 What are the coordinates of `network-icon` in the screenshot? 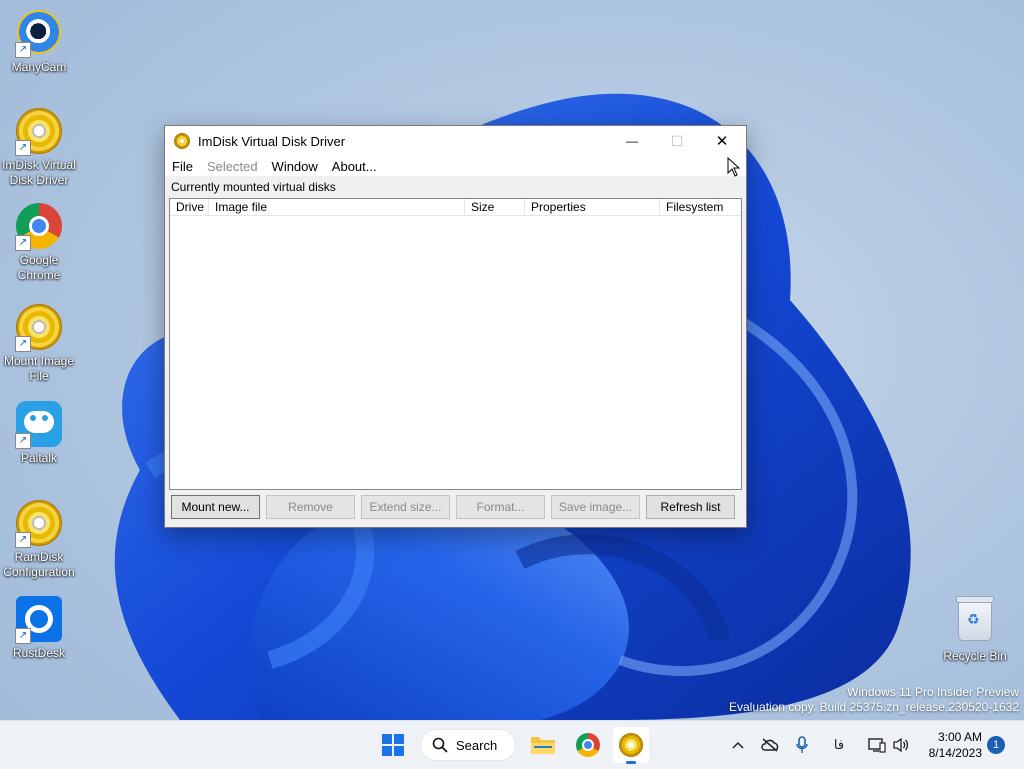 It's located at (877, 745).